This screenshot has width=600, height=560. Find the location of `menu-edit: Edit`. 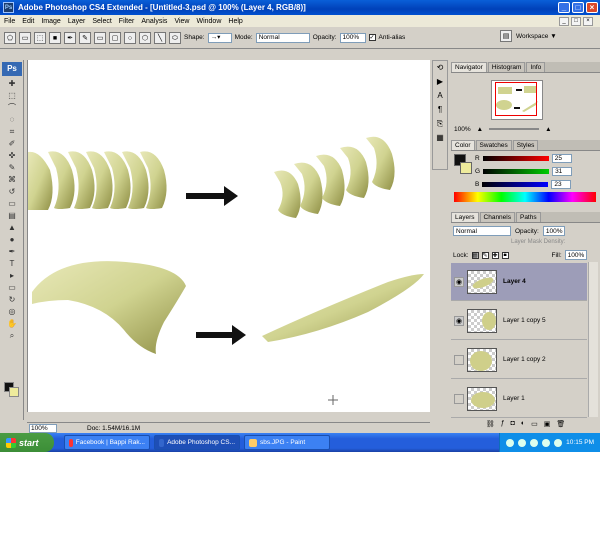

menu-edit: Edit is located at coordinates (28, 21).